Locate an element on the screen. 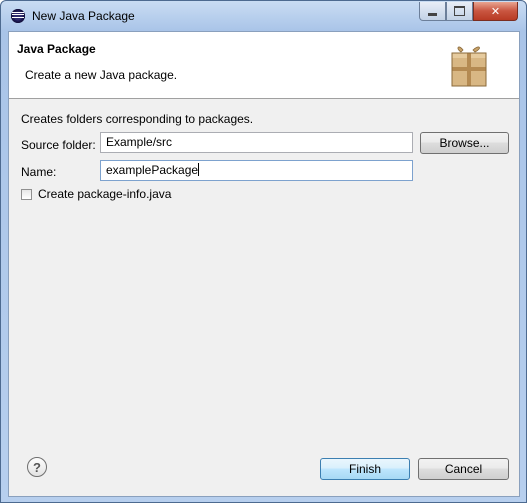  package-name-input: examplePackage is located at coordinates (256, 170).